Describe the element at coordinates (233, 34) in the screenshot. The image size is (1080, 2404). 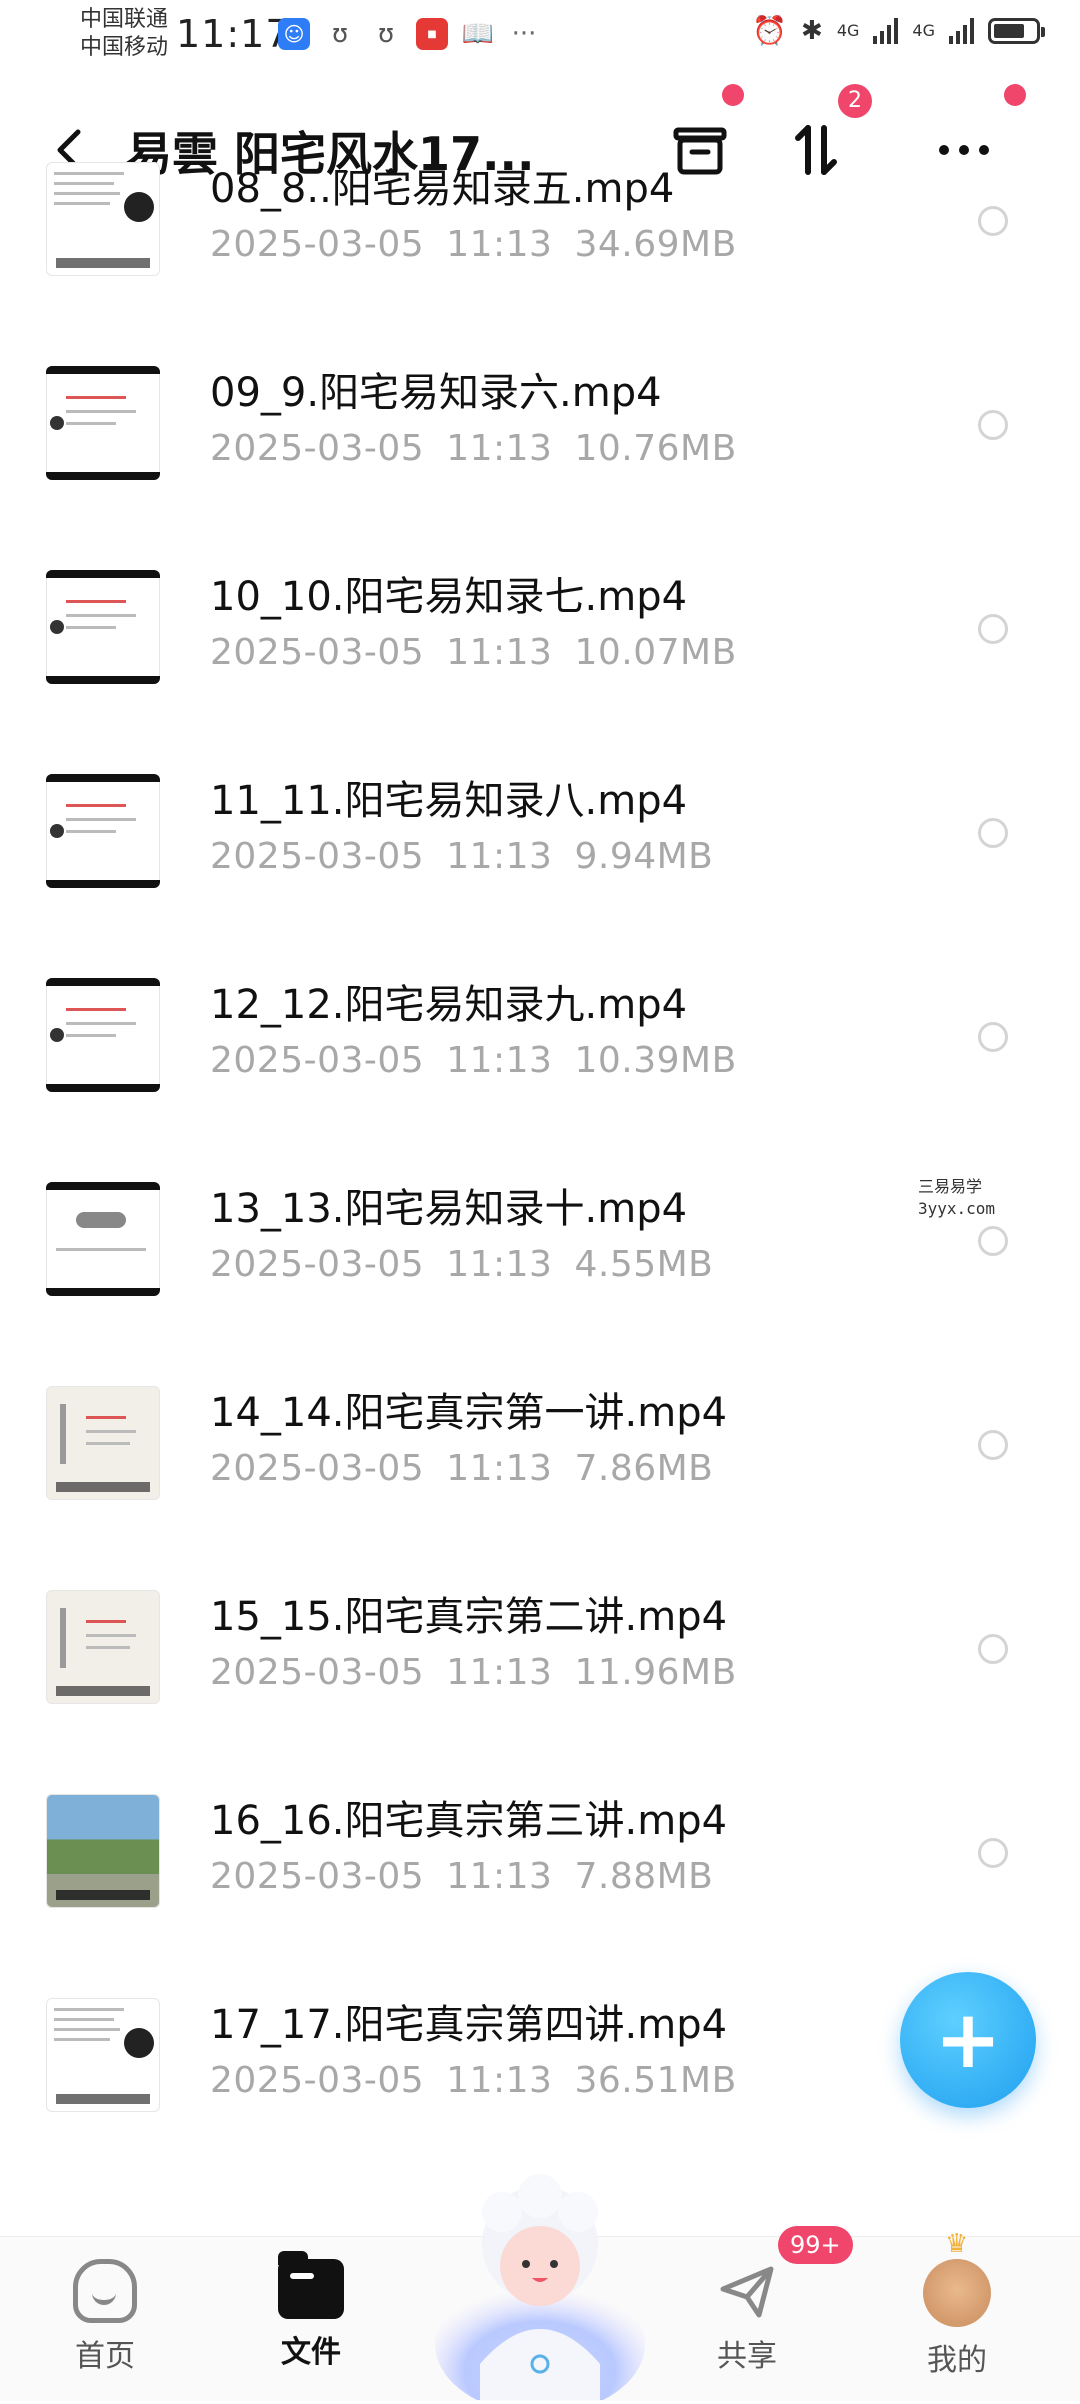
I see `status-time: 11:17` at that location.